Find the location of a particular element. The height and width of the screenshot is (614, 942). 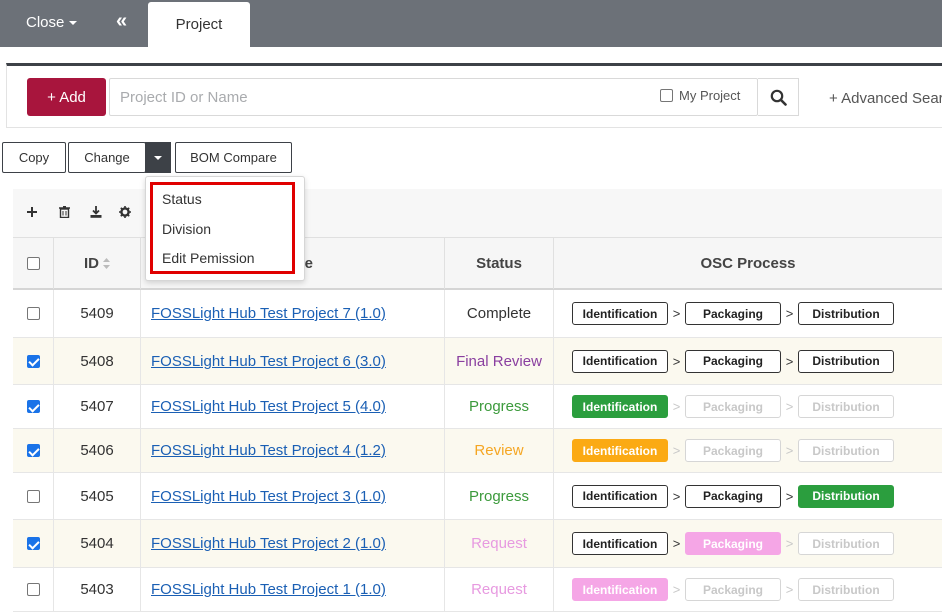

tab-project: Project is located at coordinates (199, 24).